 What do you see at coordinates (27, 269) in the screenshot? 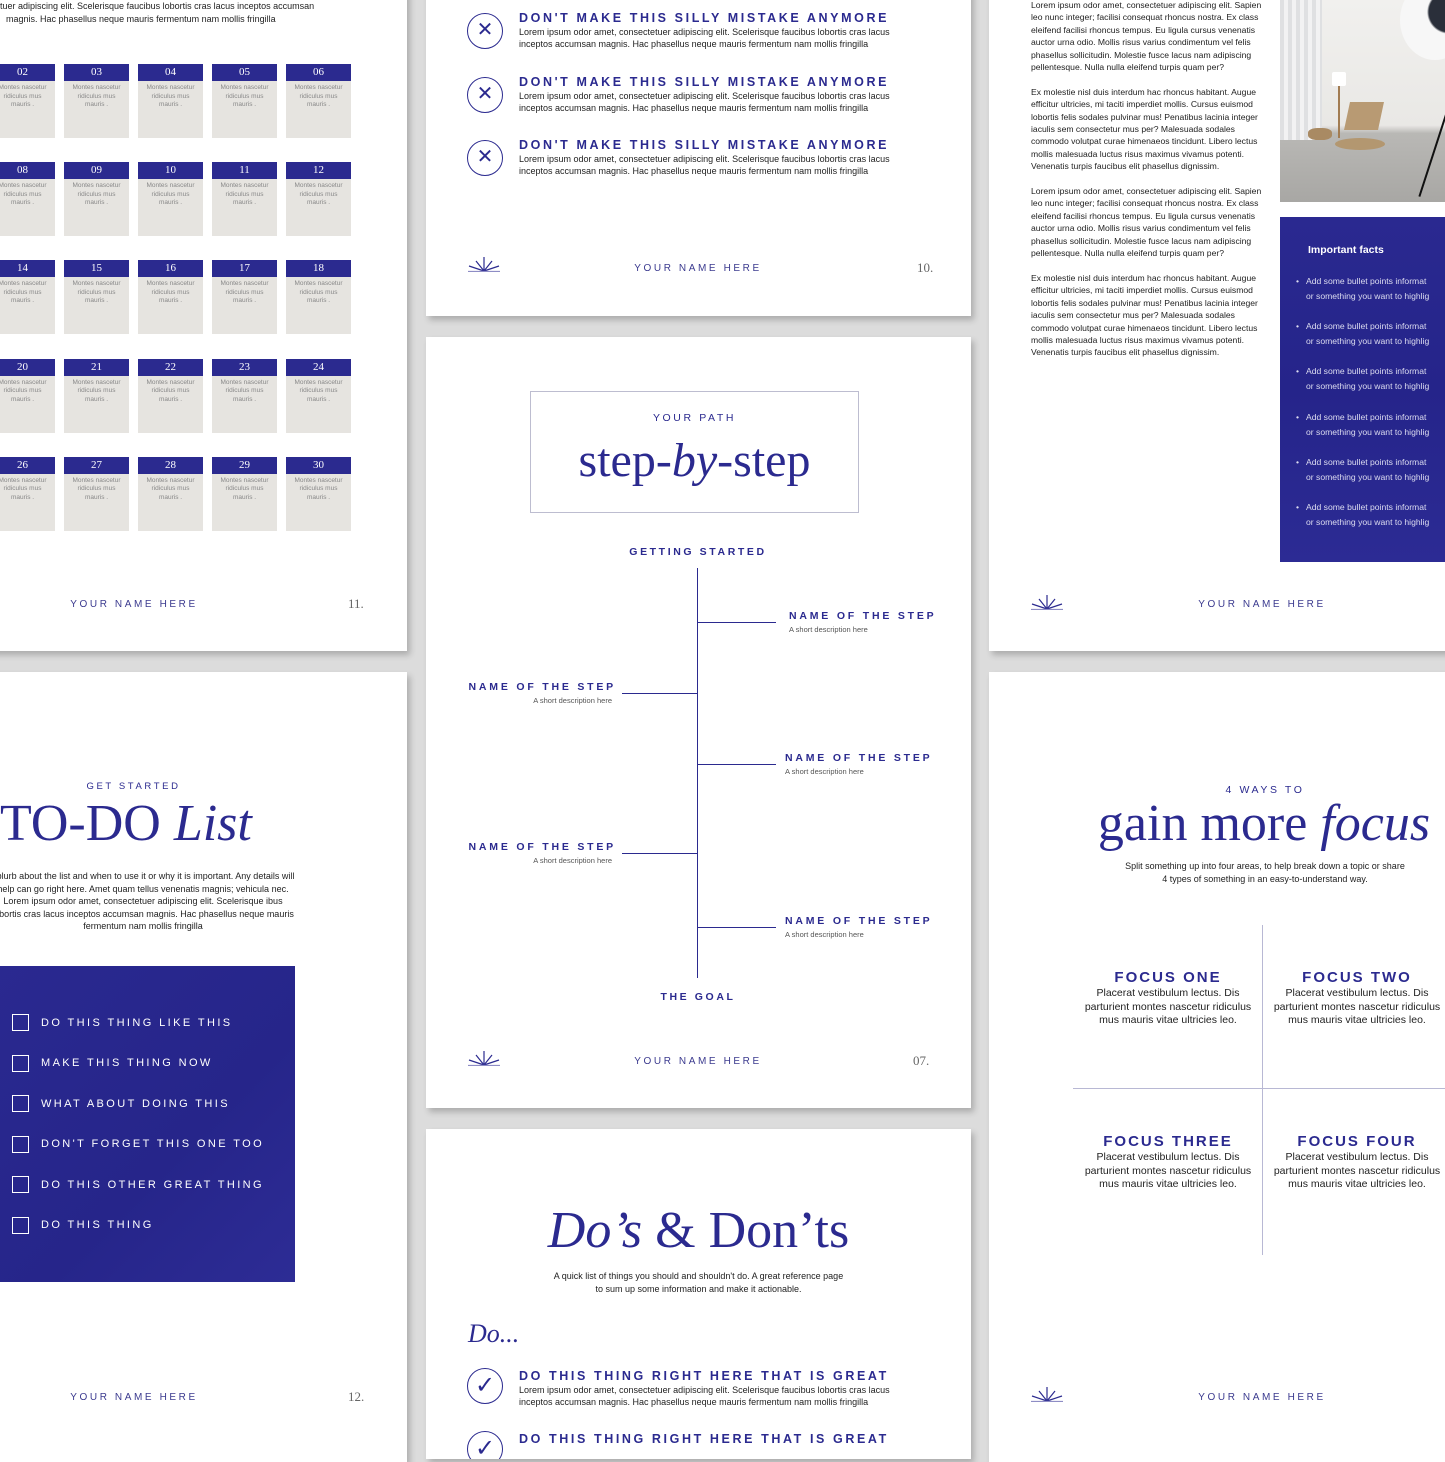
I see `day-number: 14` at bounding box center [27, 269].